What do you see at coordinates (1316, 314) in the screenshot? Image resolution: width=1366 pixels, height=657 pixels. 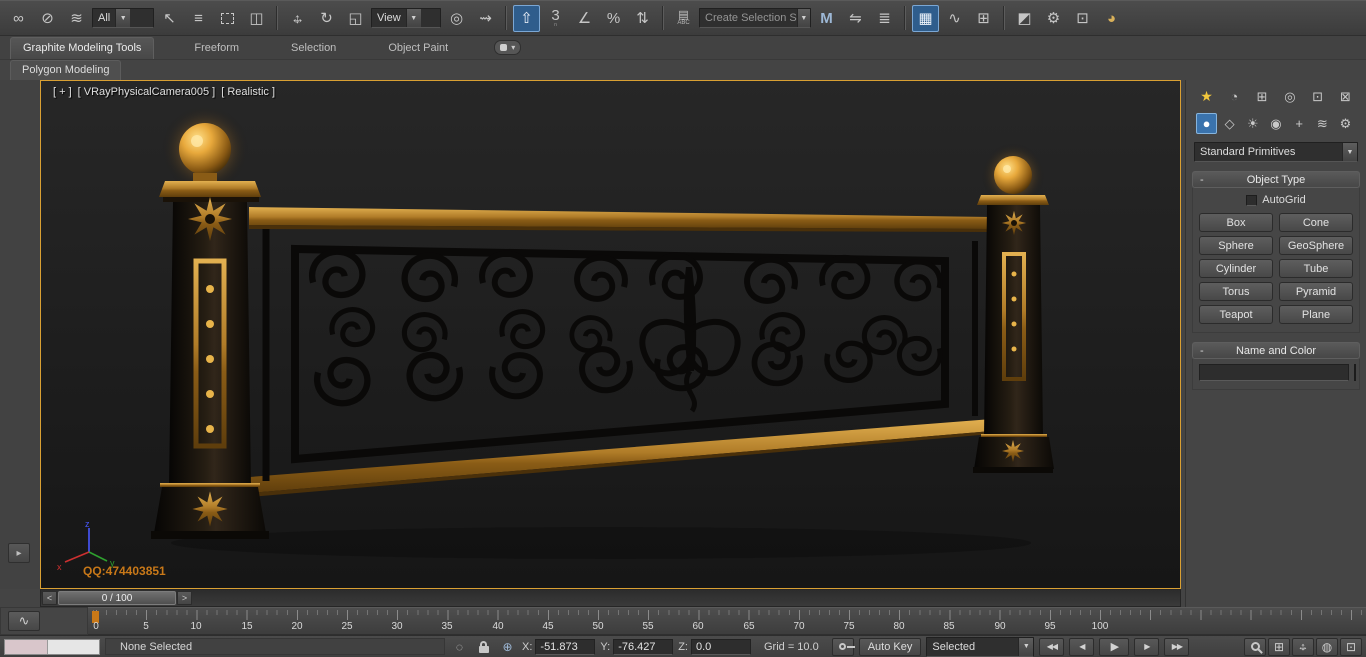 I see `plane-button: Plane` at bounding box center [1316, 314].